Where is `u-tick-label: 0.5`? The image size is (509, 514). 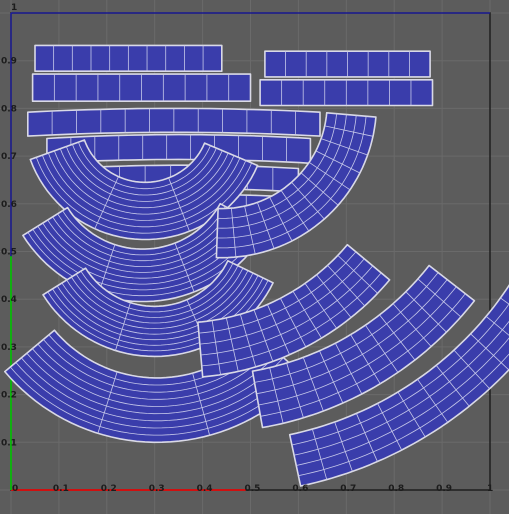 u-tick-label: 0.5 is located at coordinates (253, 489).